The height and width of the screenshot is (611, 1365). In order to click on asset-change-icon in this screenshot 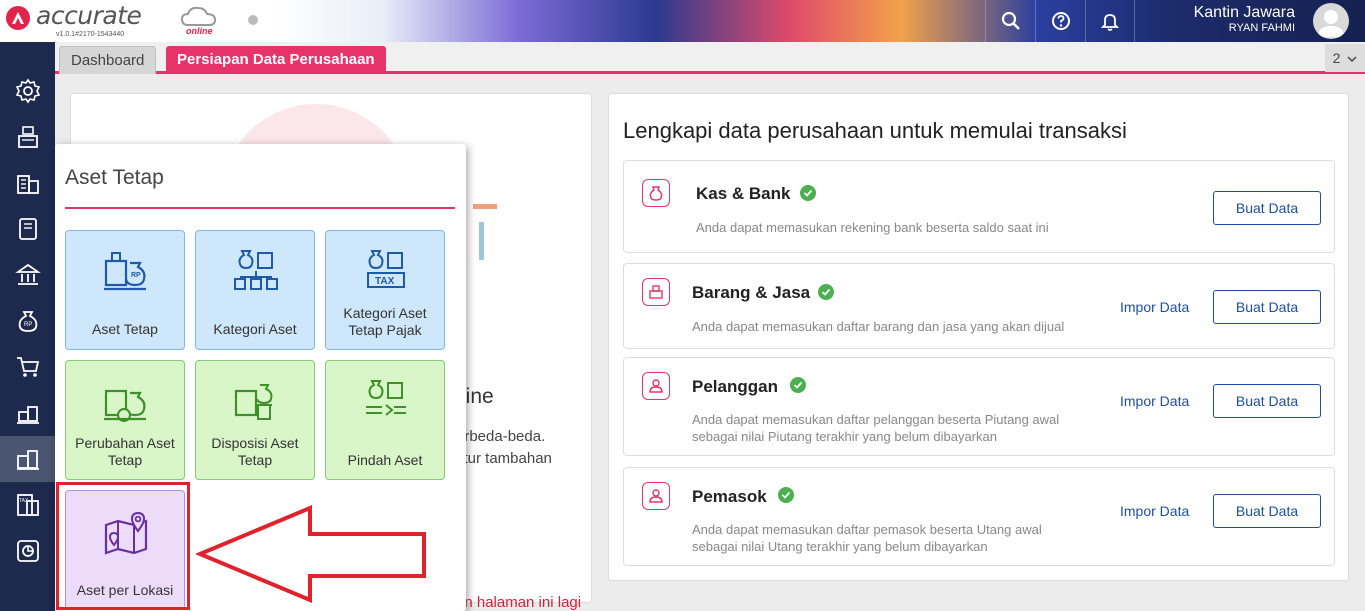, I will do `click(125, 405)`.